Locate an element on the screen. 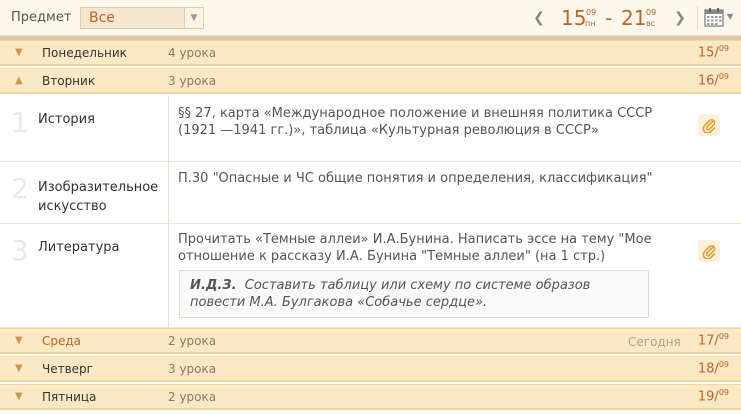 This screenshot has height=414, width=741. lesson-subject: История is located at coordinates (66, 119).